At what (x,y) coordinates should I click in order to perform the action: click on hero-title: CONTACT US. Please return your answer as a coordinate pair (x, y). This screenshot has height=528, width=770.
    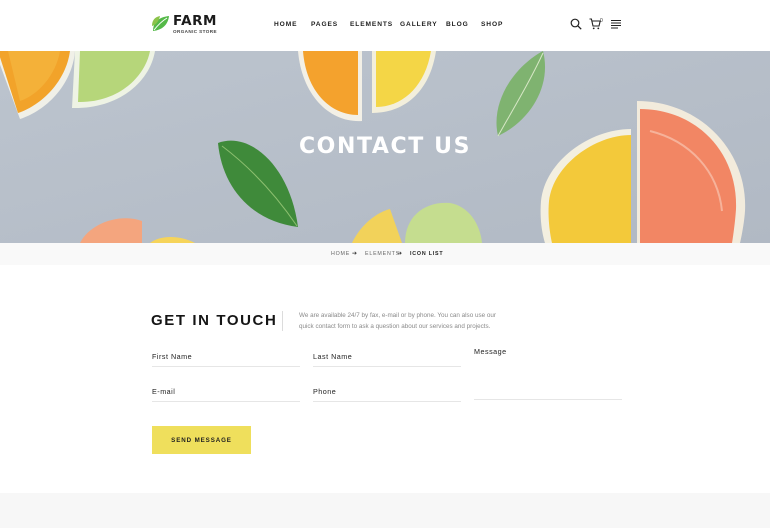
    Looking at the image, I should click on (385, 146).